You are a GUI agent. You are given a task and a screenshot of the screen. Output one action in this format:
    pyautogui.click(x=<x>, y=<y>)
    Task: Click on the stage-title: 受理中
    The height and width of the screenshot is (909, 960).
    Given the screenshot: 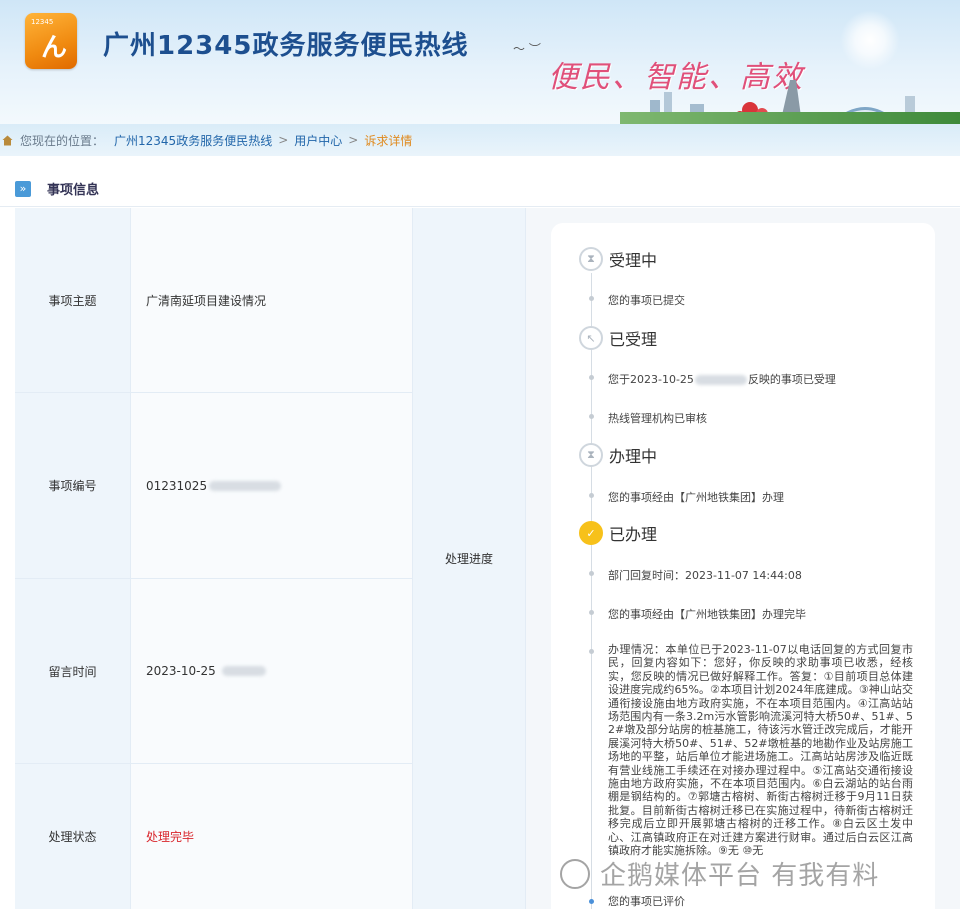 What is the action you would take?
    pyautogui.click(x=633, y=260)
    